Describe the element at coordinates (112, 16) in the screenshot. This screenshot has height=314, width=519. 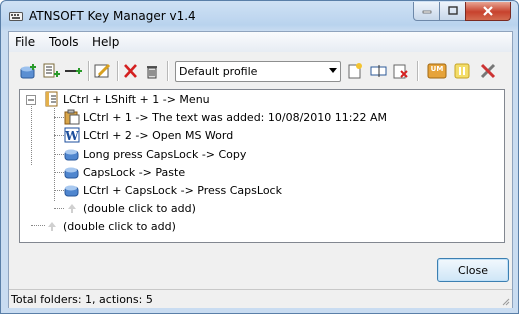
I see `window-title: ATNSOFT Key Manager v1.4` at that location.